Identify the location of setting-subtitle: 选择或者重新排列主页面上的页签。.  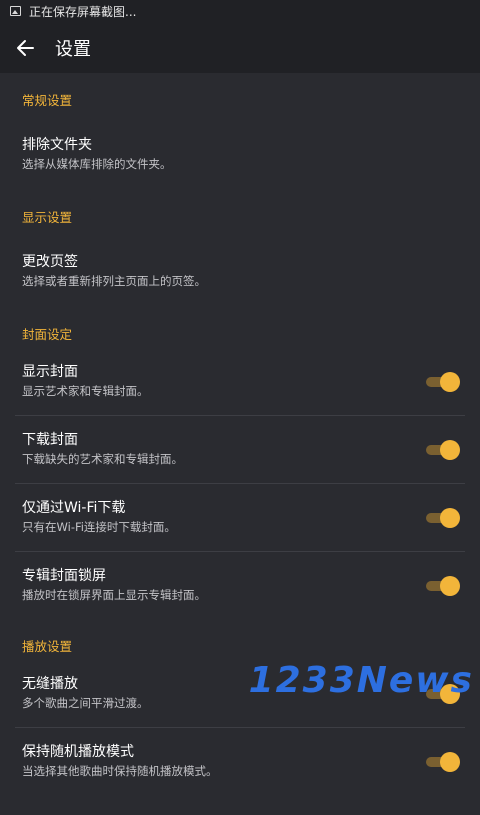
(114, 281).